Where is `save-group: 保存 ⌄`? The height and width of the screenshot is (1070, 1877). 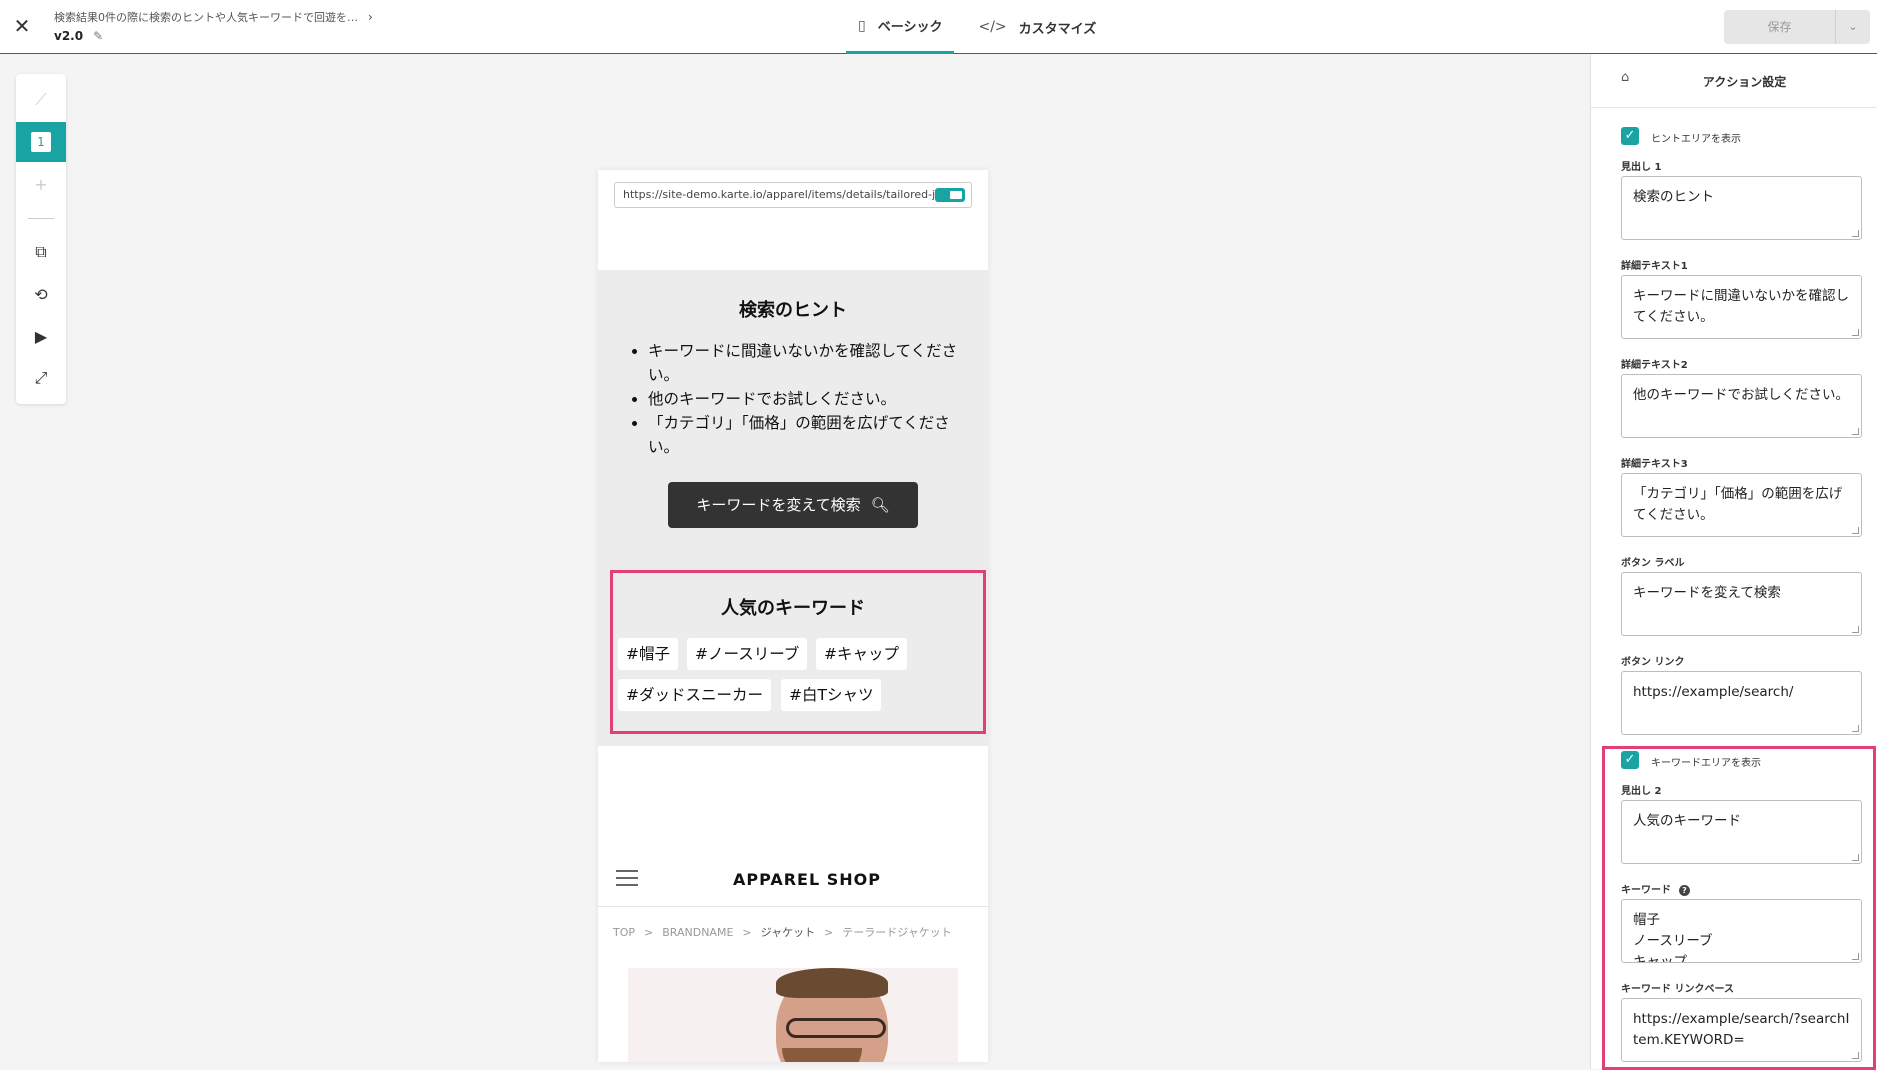
save-group: 保存 ⌄ is located at coordinates (1797, 27).